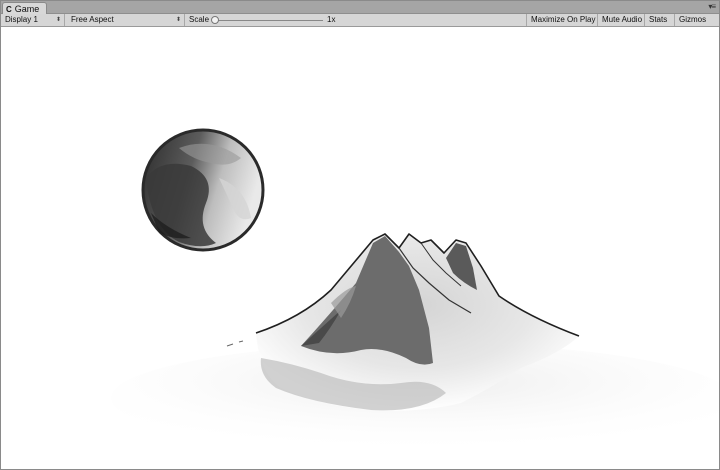  I want to click on mute-audio-toggle: Mute Audio, so click(621, 20).